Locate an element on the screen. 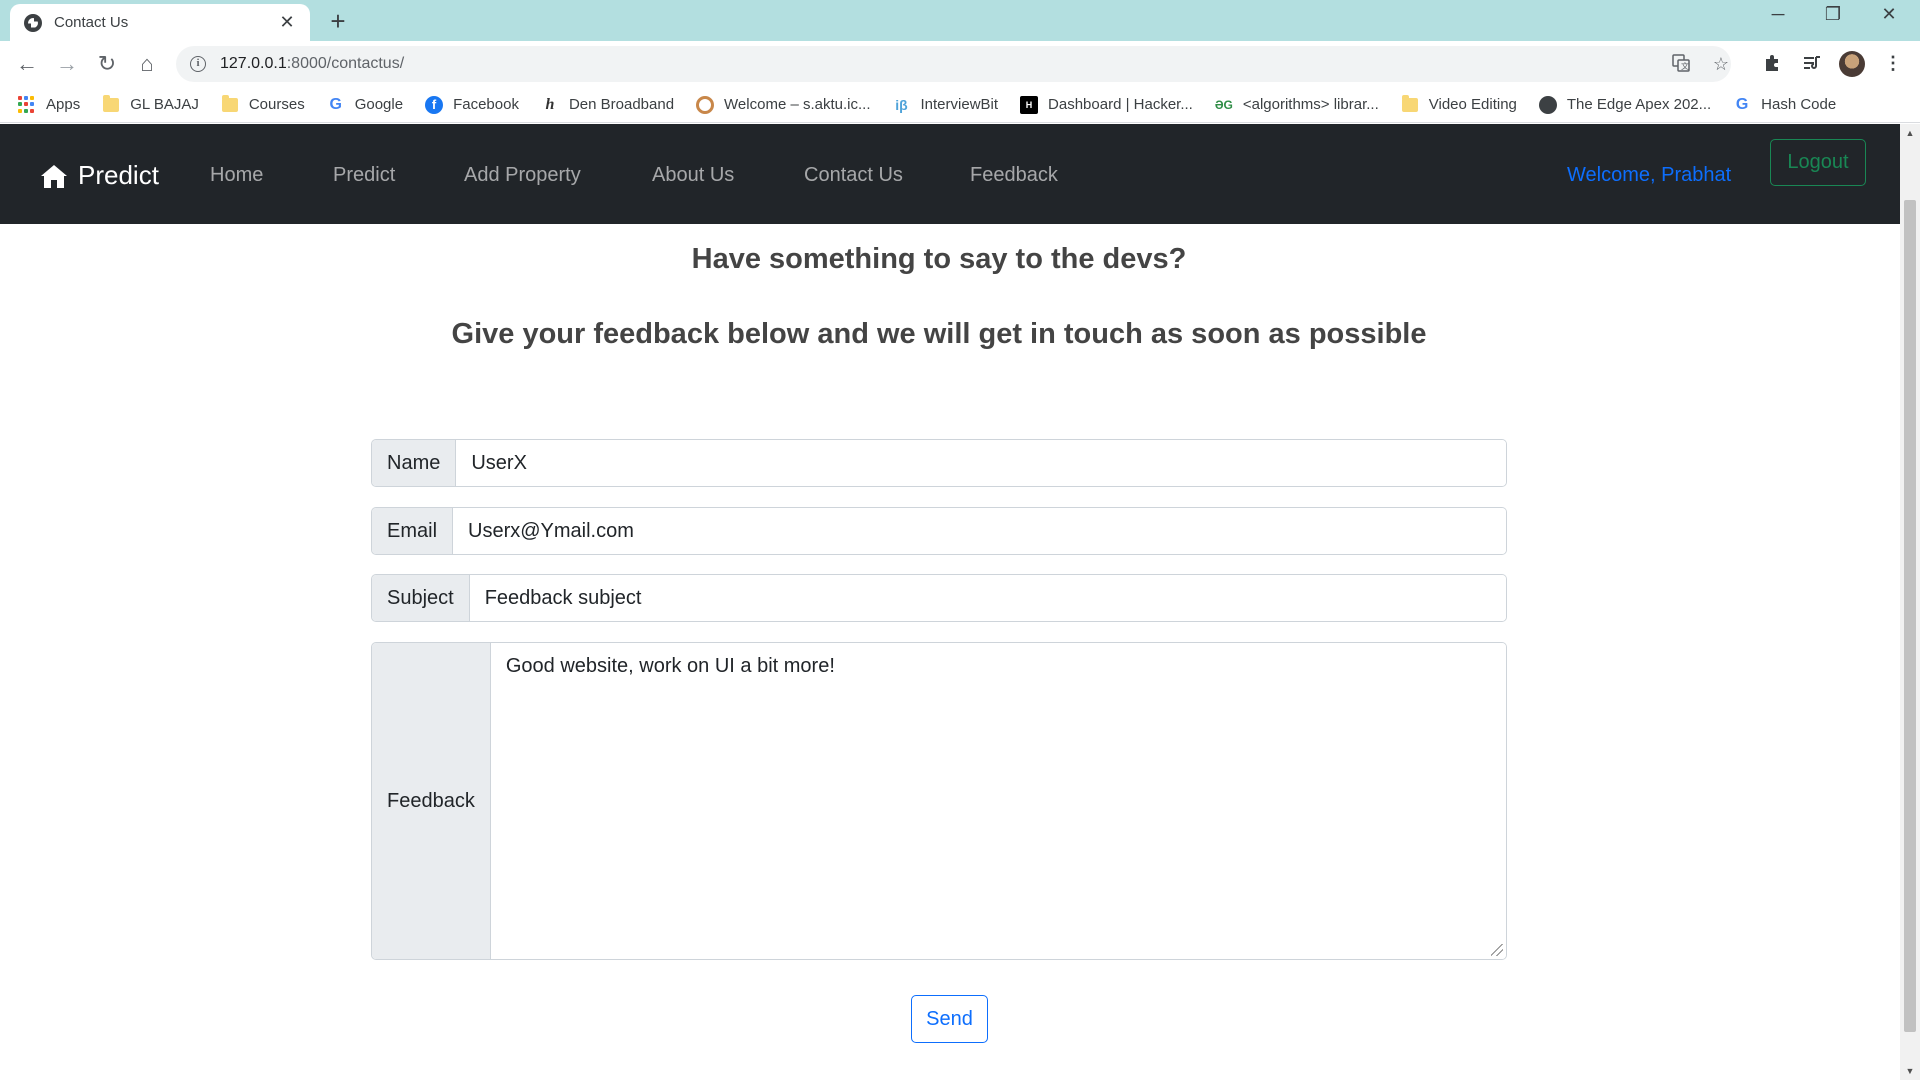 The width and height of the screenshot is (1920, 1080). subject-label: Subject is located at coordinates (421, 598).